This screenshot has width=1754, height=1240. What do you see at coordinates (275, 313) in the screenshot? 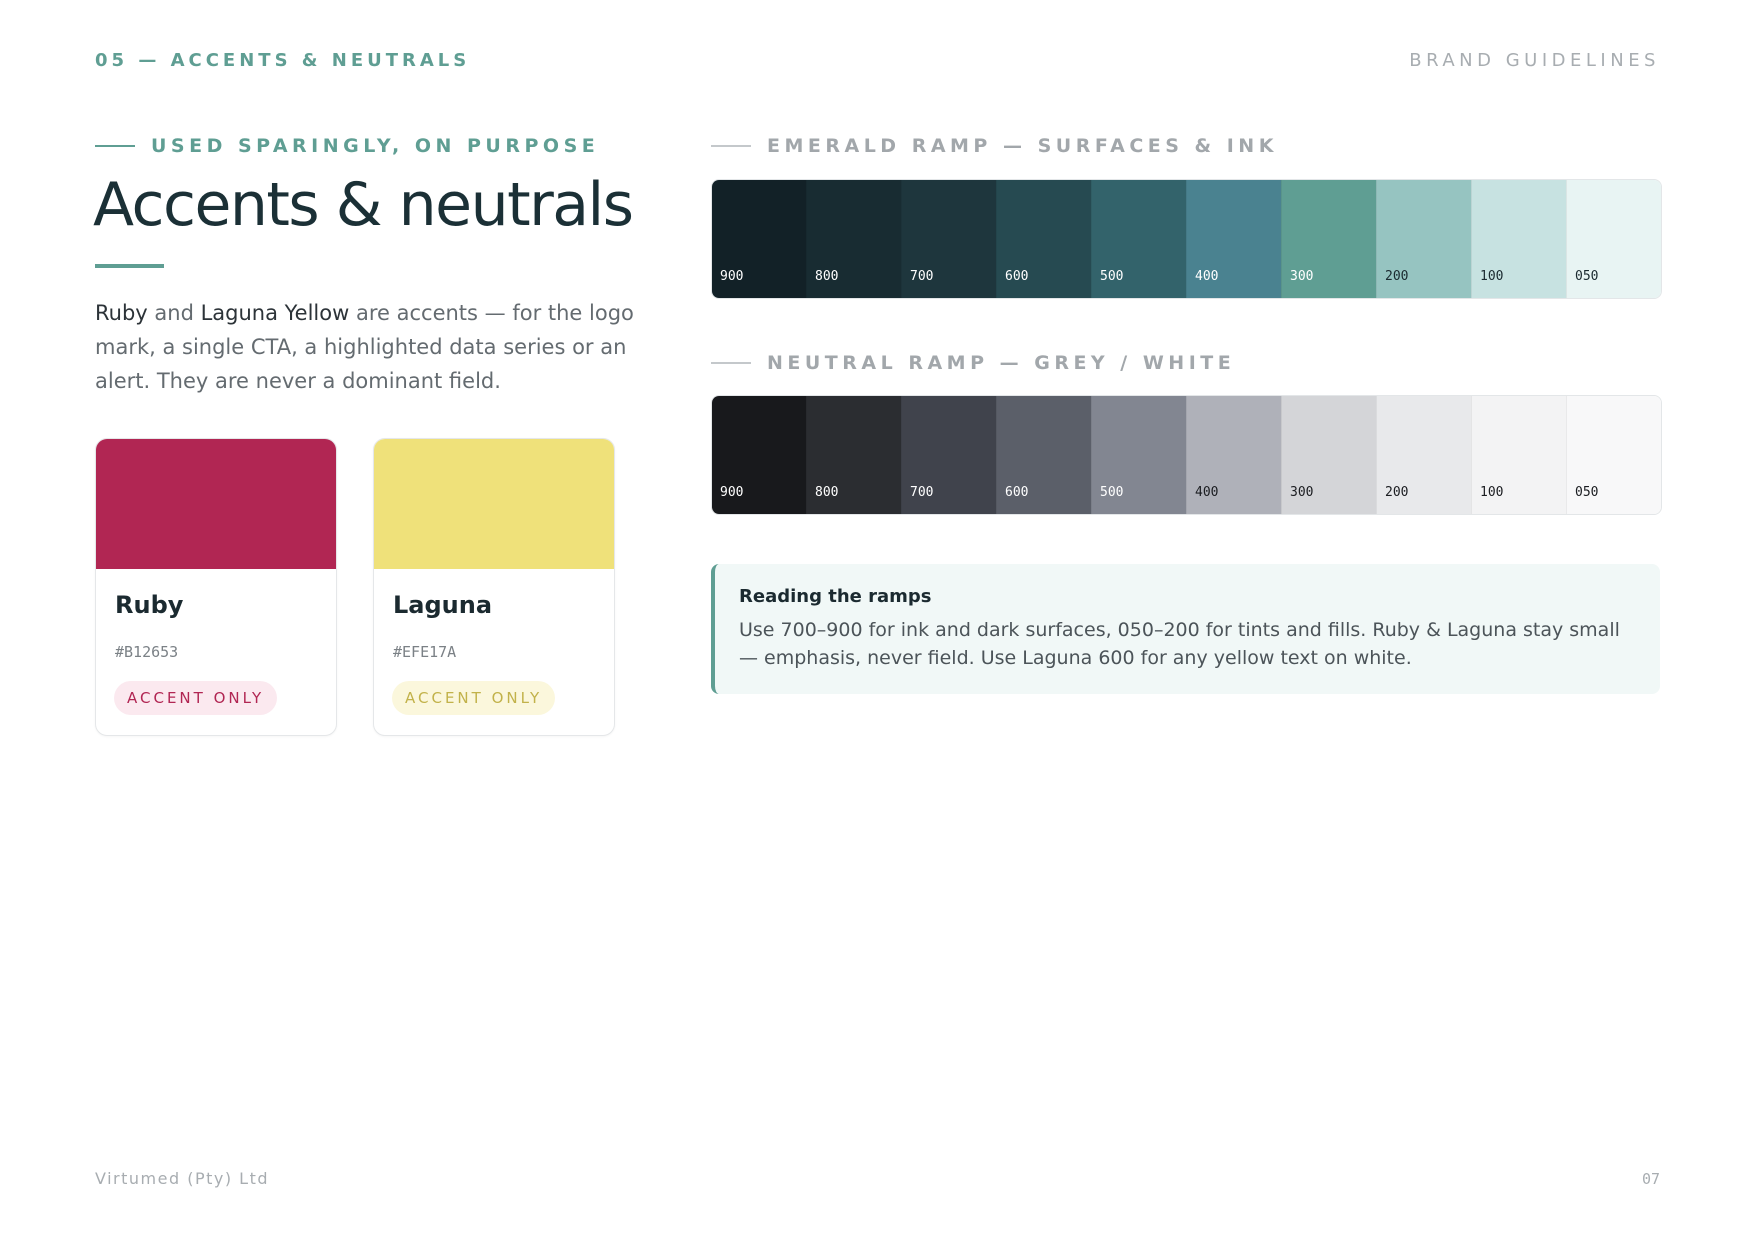
I see `intro-laguna: Laguna Yellow` at bounding box center [275, 313].